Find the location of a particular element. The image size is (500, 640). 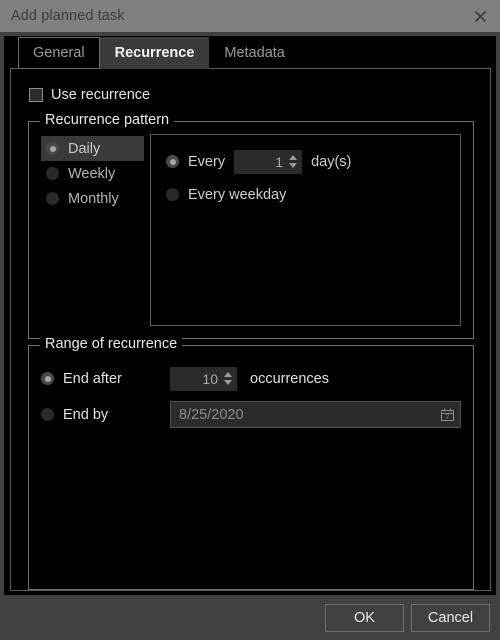

tab-metadata-label: Metadata is located at coordinates (254, 53).